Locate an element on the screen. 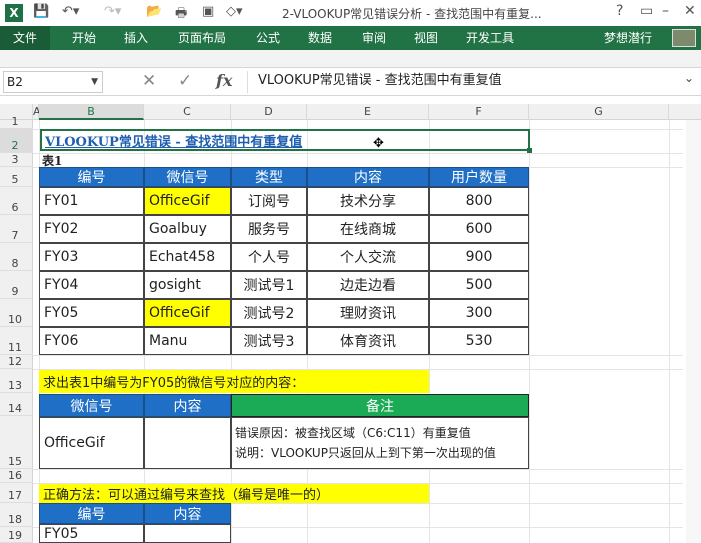 This screenshot has width=701, height=543. row-header: 9 is located at coordinates (16, 285).